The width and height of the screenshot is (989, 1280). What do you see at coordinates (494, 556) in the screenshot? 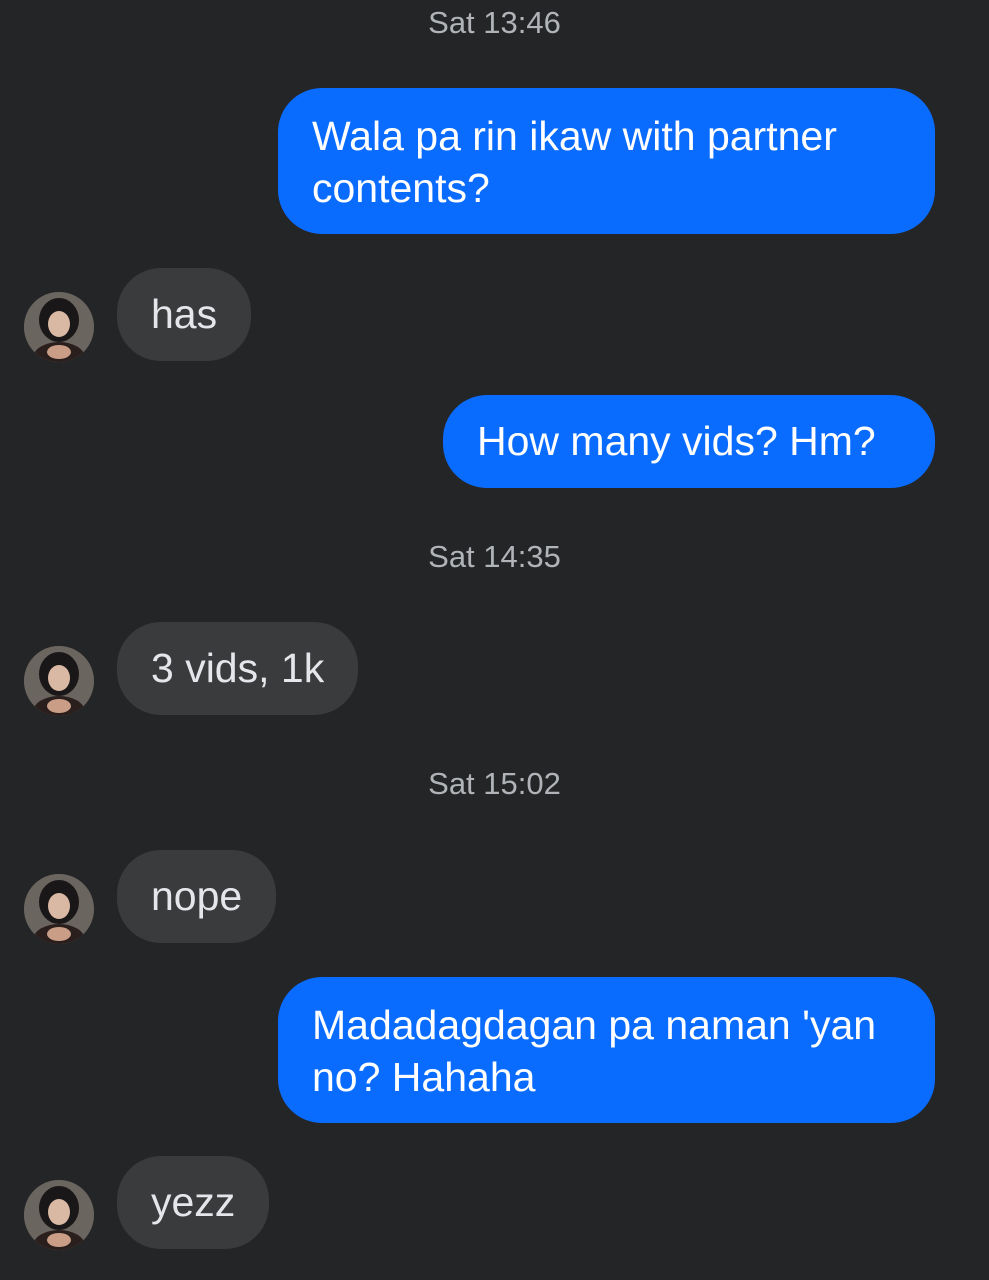
I see `timestamp: Sat 14:35` at bounding box center [494, 556].